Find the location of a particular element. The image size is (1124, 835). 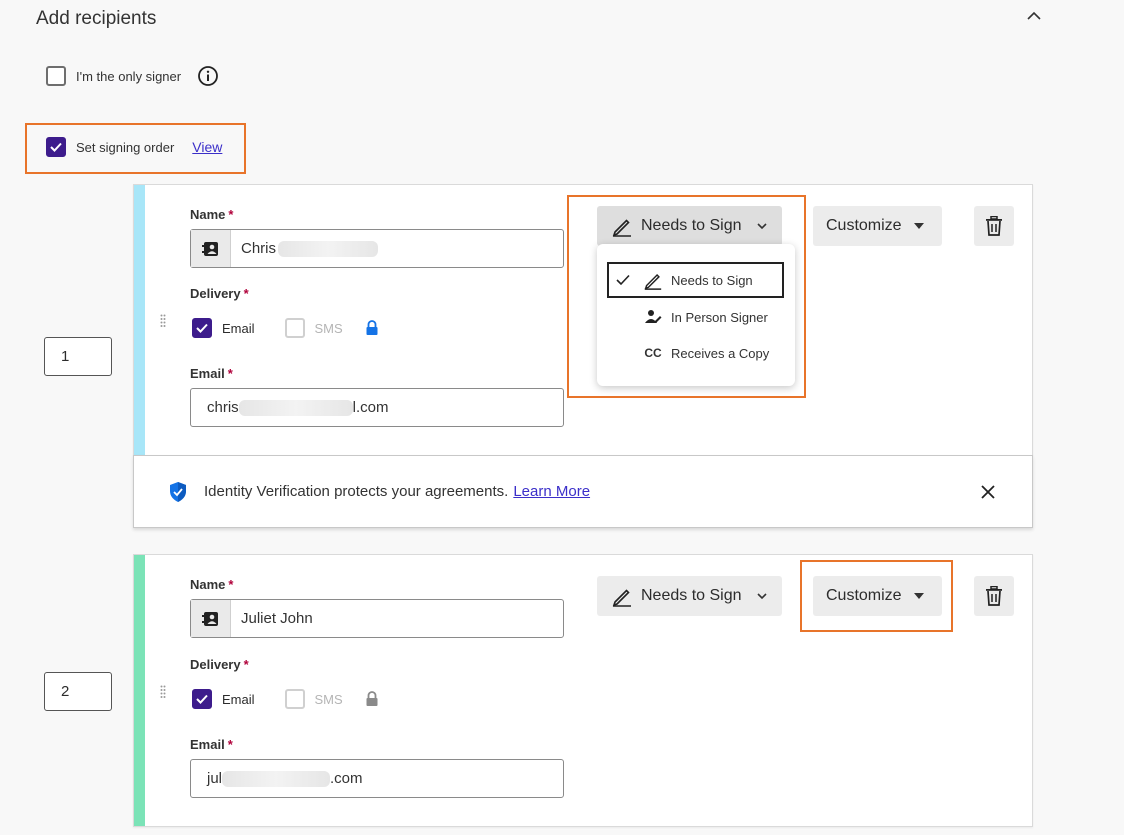

close-icon is located at coordinates (988, 492).